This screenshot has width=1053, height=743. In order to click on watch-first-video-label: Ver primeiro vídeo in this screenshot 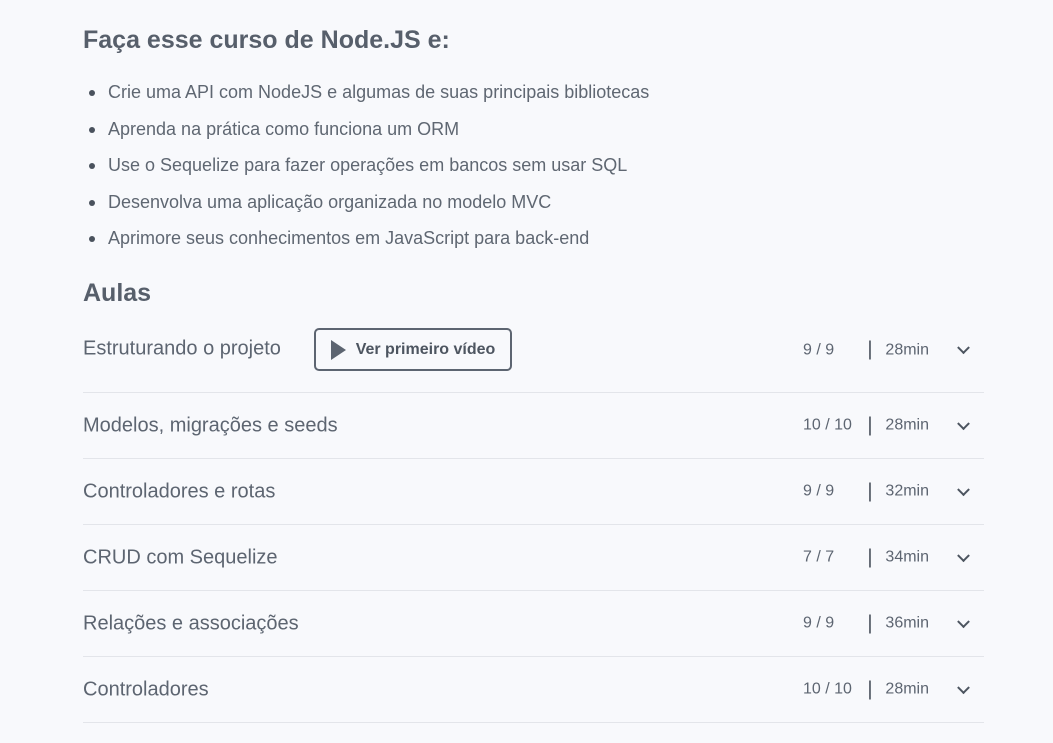, I will do `click(425, 349)`.